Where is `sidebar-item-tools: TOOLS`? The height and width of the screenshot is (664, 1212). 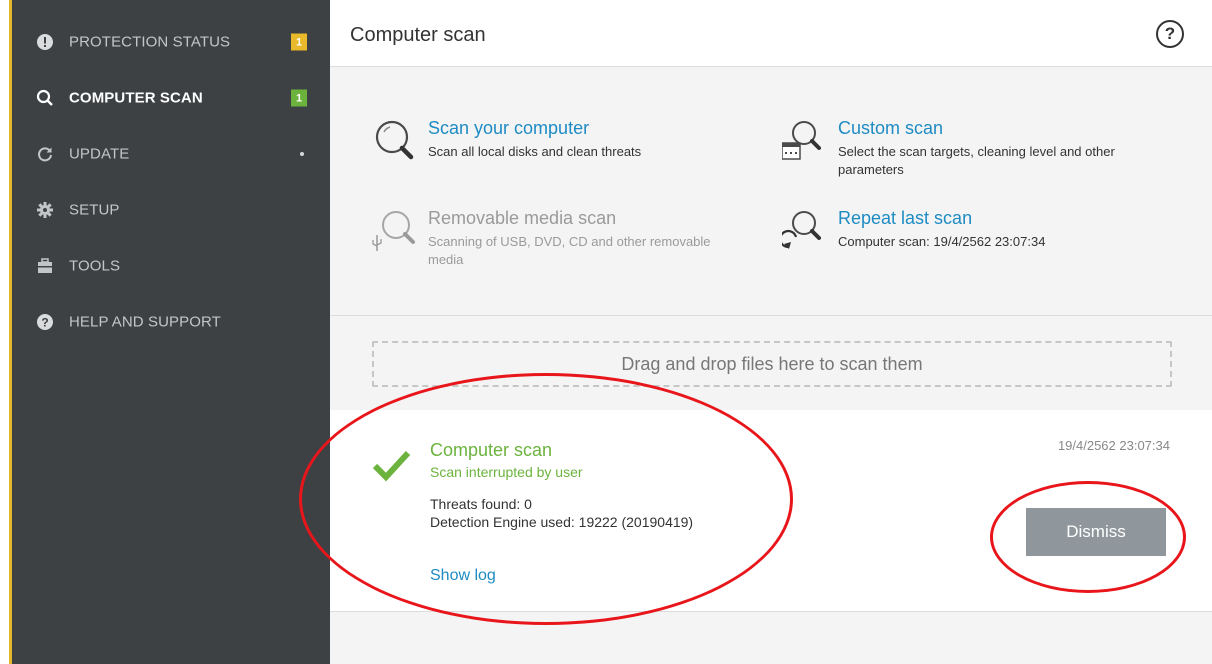
sidebar-item-tools: TOOLS is located at coordinates (171, 266).